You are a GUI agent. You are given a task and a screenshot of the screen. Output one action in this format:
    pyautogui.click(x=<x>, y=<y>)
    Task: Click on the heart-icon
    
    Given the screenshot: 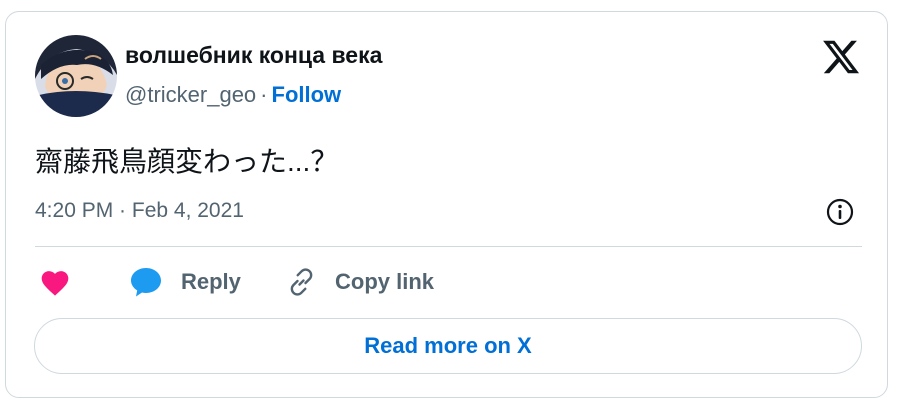 What is the action you would take?
    pyautogui.click(x=55, y=283)
    